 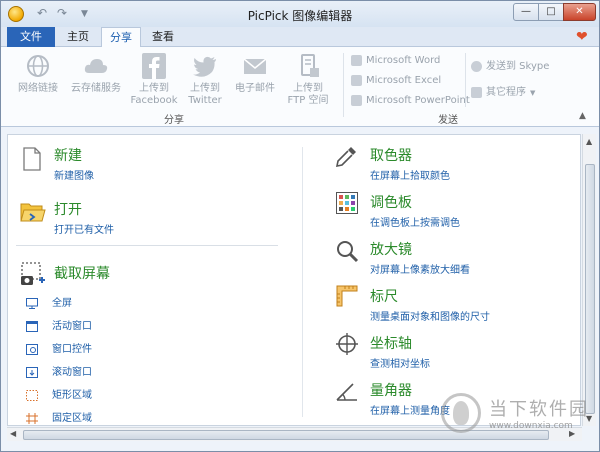 What do you see at coordinates (121, 37) in the screenshot?
I see `tab-share: 分享` at bounding box center [121, 37].